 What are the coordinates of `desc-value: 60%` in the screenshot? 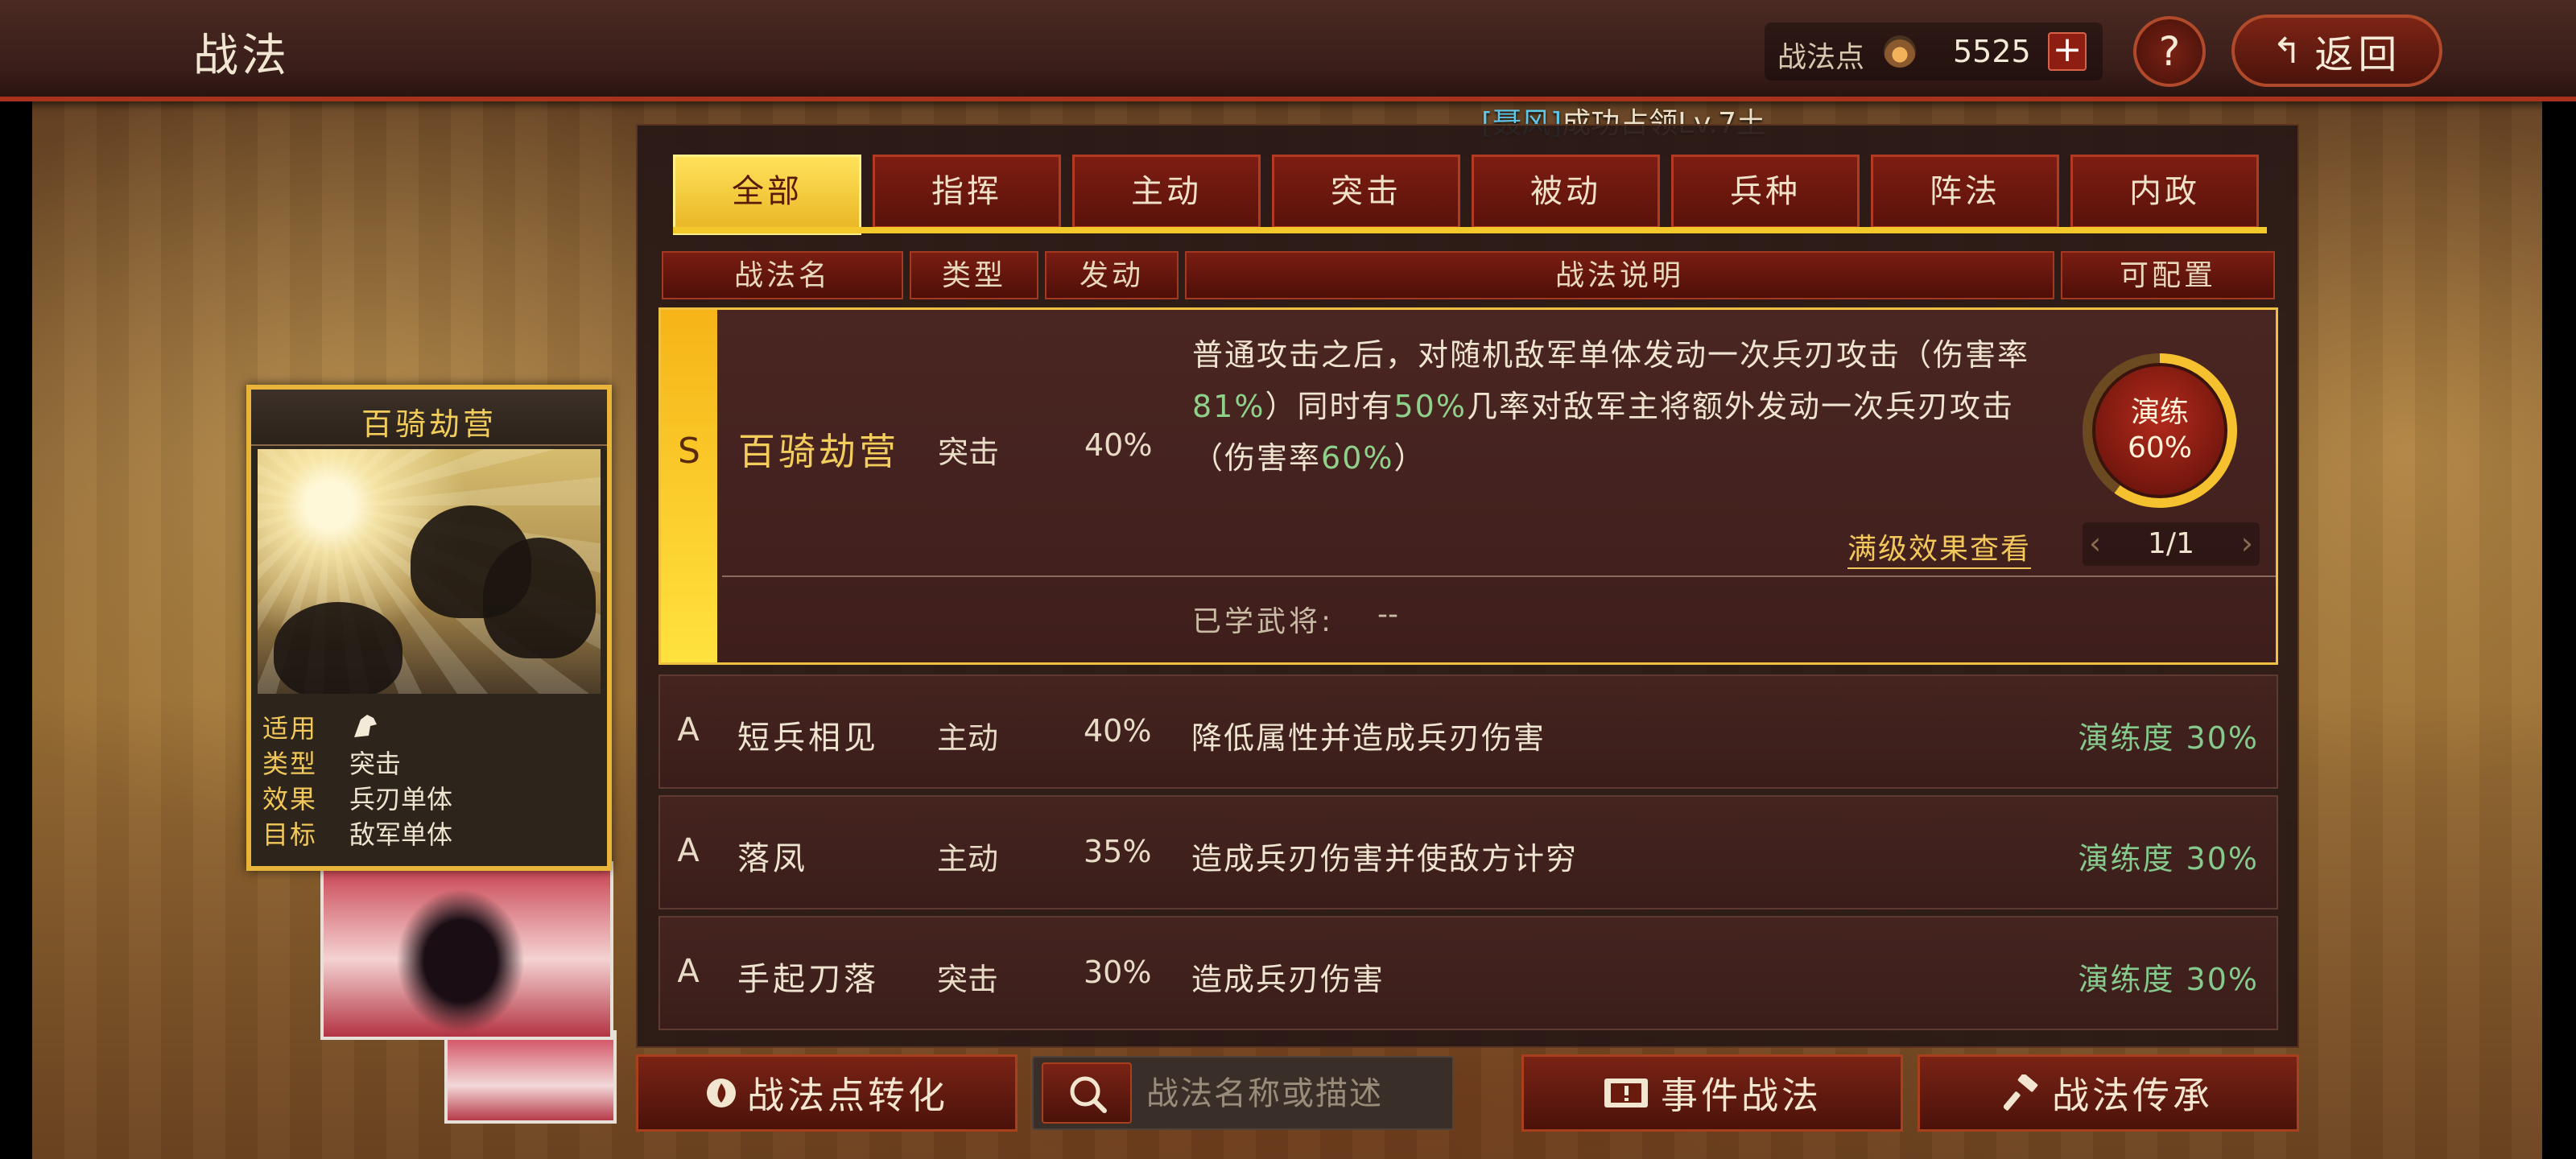 It's located at (1357, 458).